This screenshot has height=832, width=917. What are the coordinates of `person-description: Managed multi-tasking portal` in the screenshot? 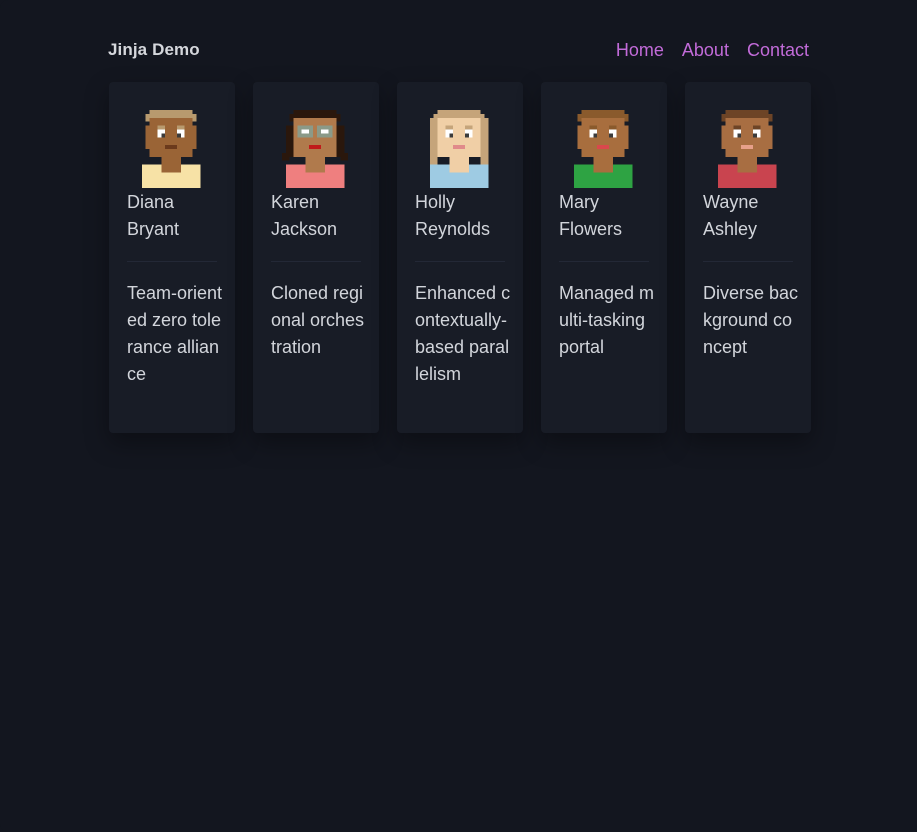 It's located at (607, 320).